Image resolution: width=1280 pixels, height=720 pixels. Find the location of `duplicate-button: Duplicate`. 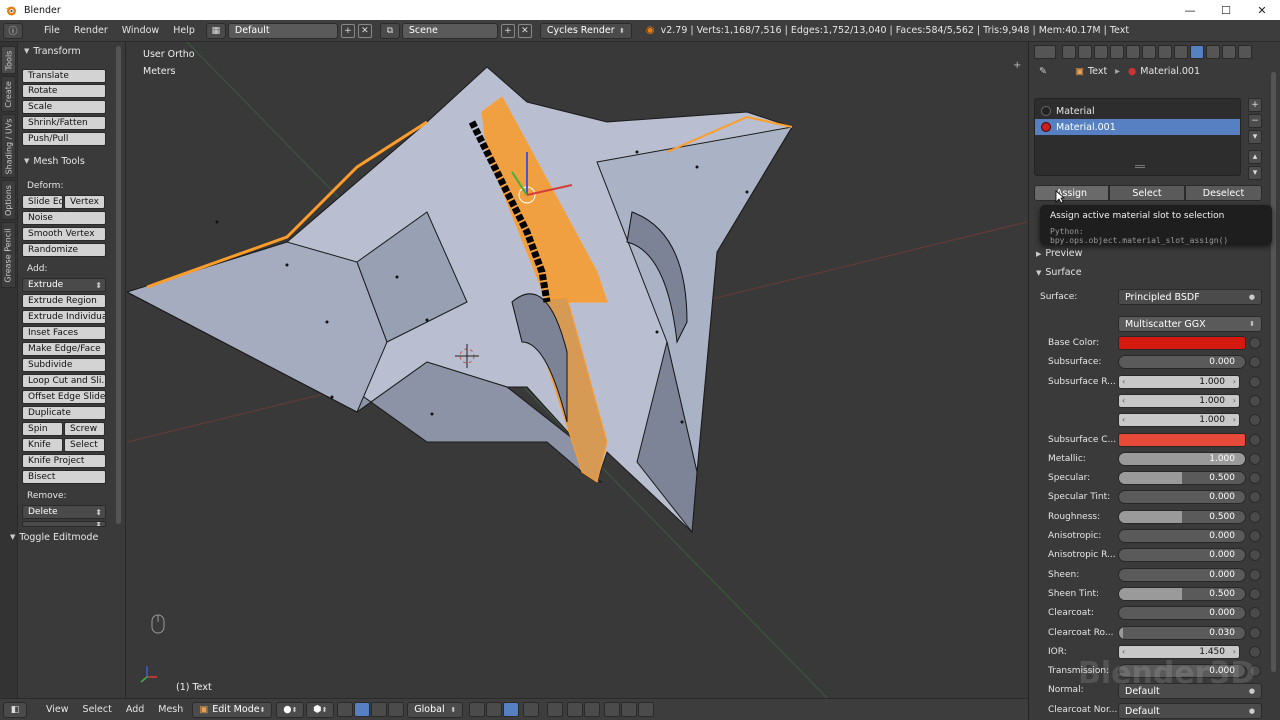

duplicate-button: Duplicate is located at coordinates (64, 413).